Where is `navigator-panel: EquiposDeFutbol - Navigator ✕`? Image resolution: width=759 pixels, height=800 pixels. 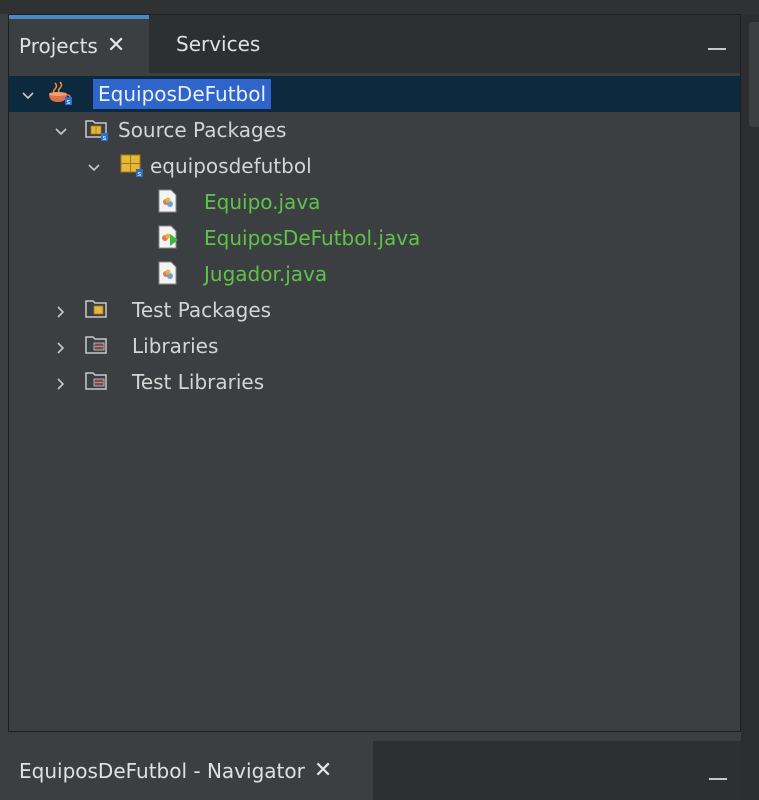
navigator-panel: EquiposDeFutbol - Navigator ✕ is located at coordinates (374, 770).